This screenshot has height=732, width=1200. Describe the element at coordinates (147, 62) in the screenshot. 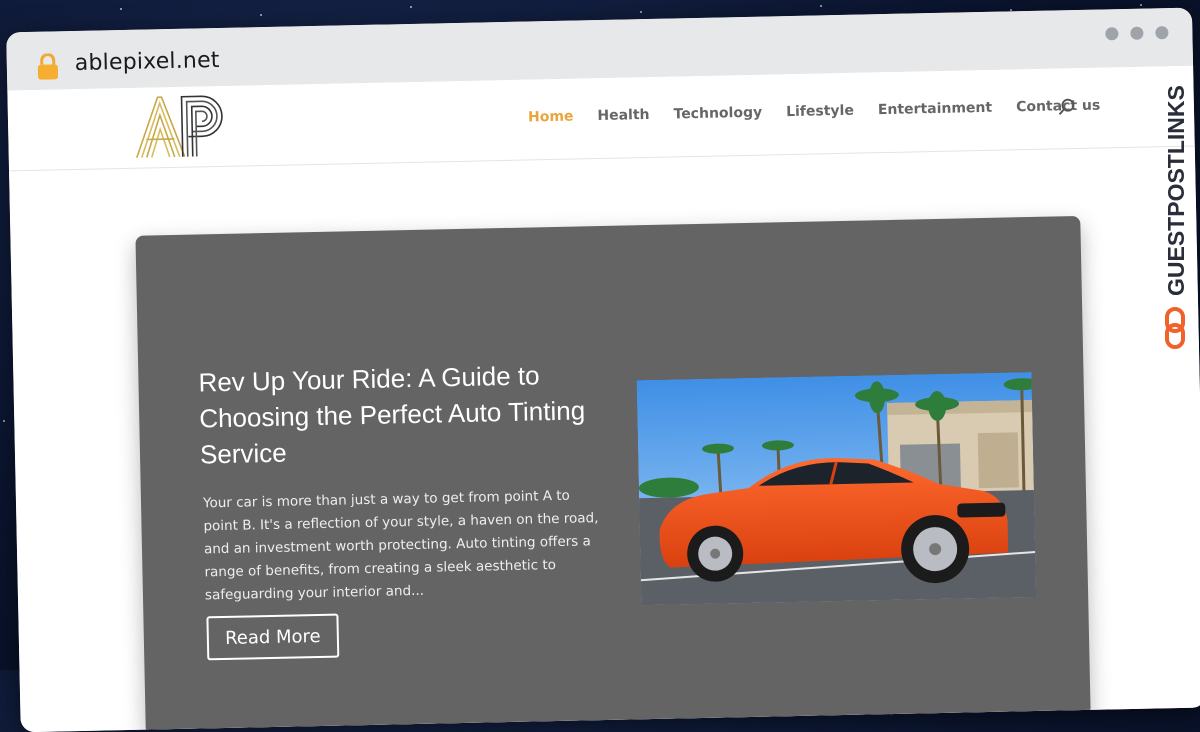

I see `address-bar-url: ablepixel.net` at that location.